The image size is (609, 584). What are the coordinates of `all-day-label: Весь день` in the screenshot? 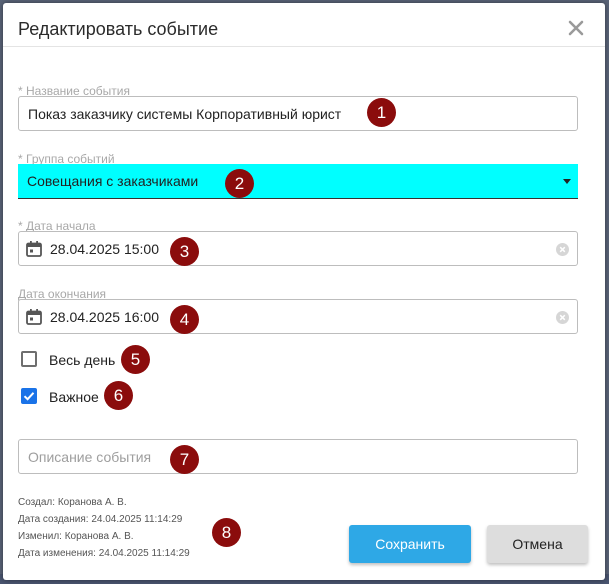 It's located at (82, 360).